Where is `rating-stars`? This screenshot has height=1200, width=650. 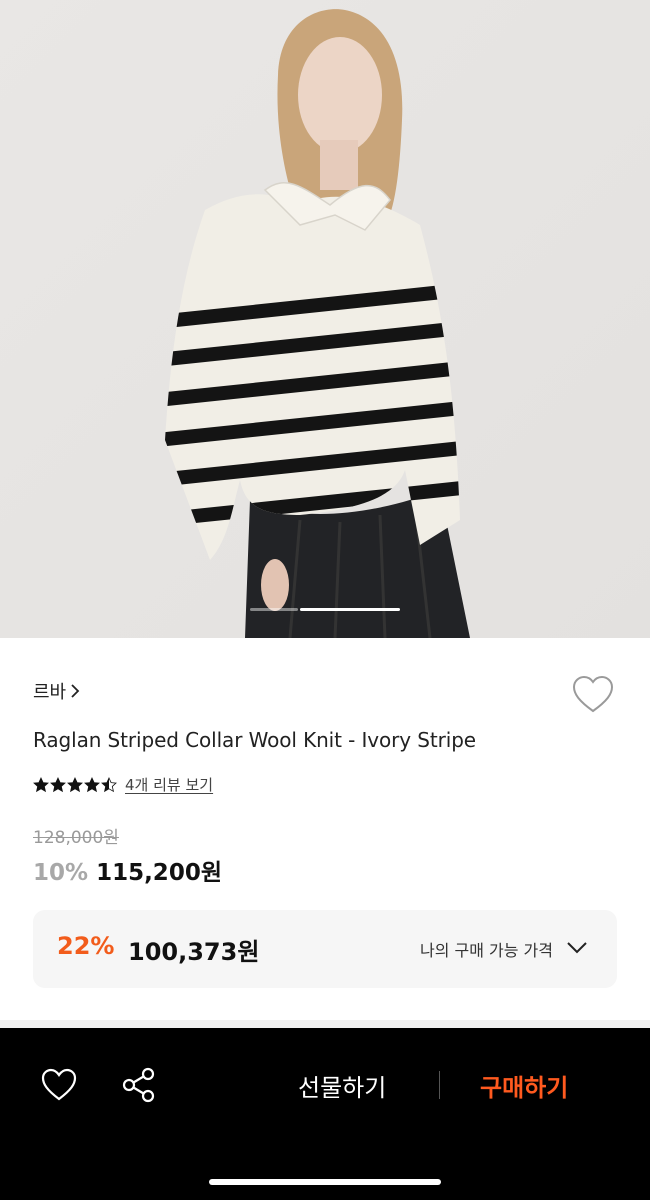
rating-stars is located at coordinates (75, 784).